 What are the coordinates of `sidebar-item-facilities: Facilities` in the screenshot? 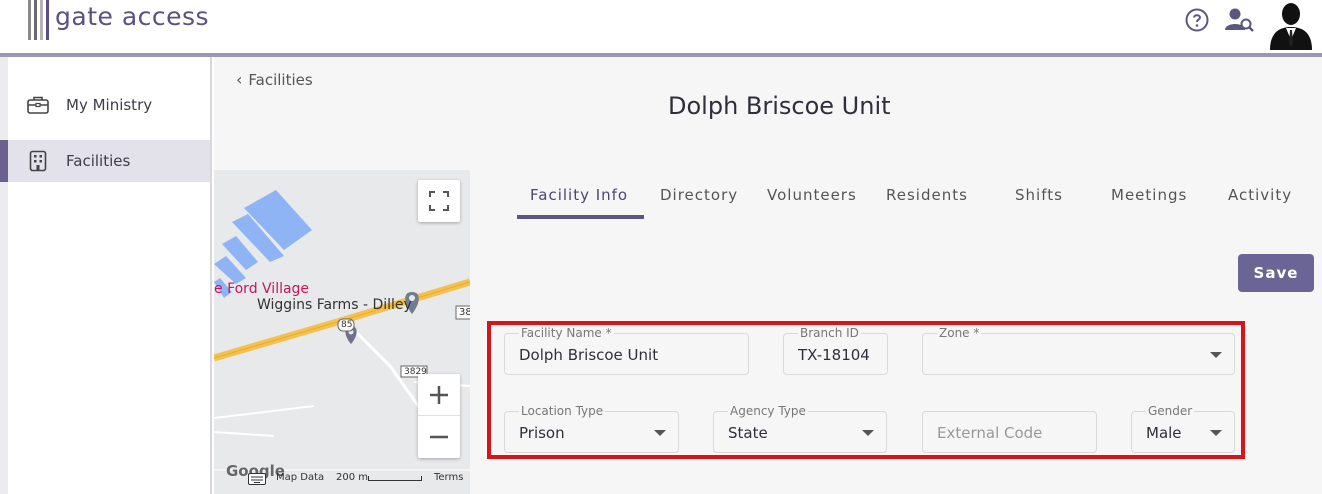 It's located at (109, 161).